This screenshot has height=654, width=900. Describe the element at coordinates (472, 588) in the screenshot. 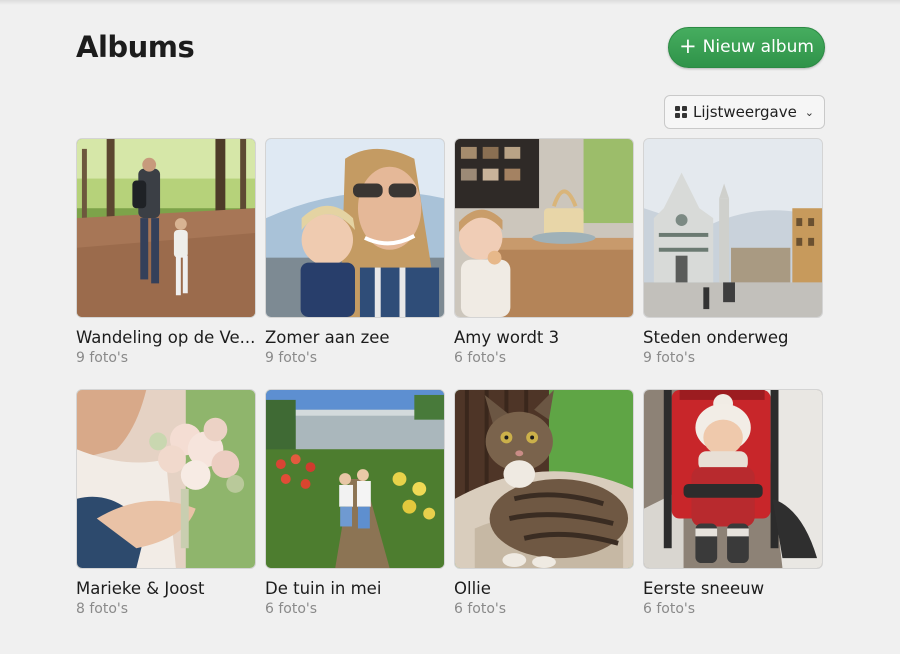

I see `album-title: Ollie` at that location.